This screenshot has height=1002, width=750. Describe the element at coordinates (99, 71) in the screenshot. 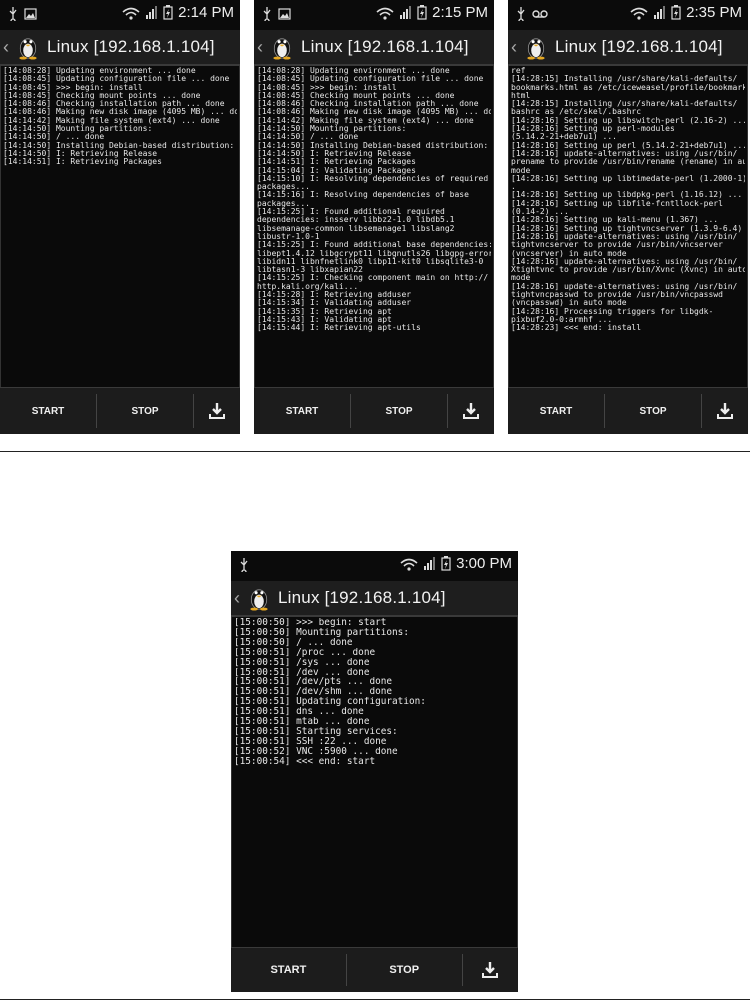

I see `log-line: [14:08:28] Updating environment ... done` at that location.